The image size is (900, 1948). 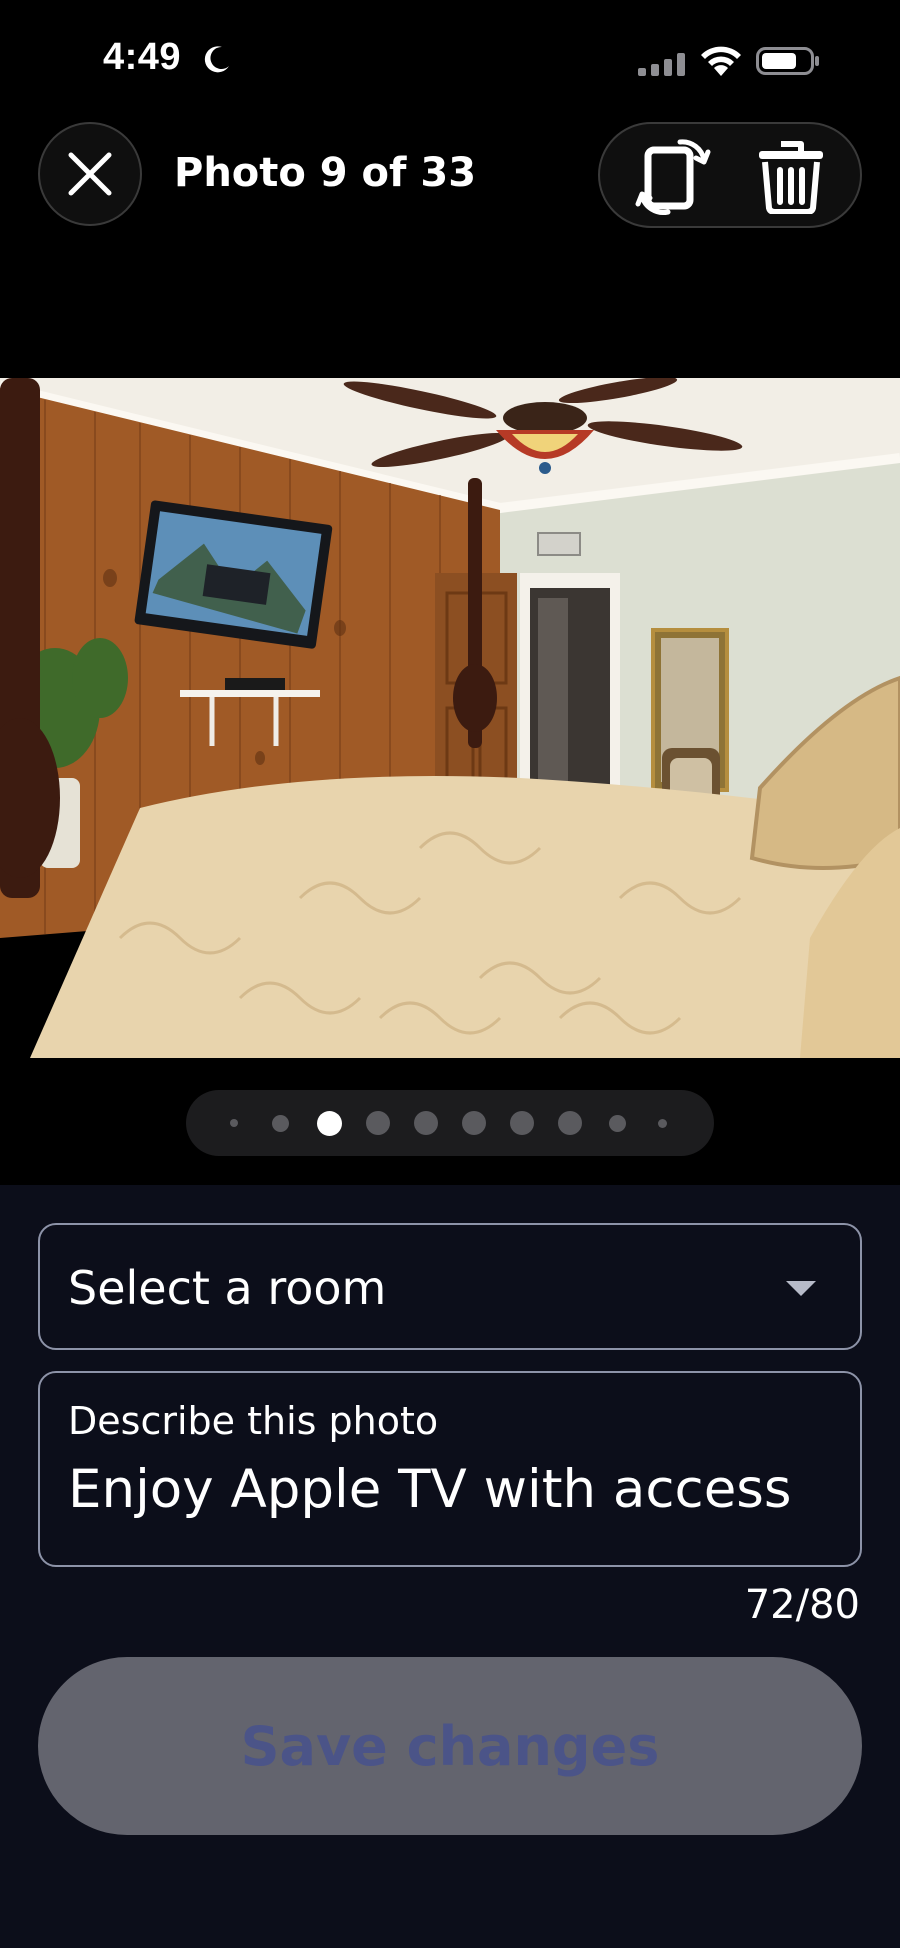 I want to click on room-select-value: Select a room, so click(x=227, y=1288).